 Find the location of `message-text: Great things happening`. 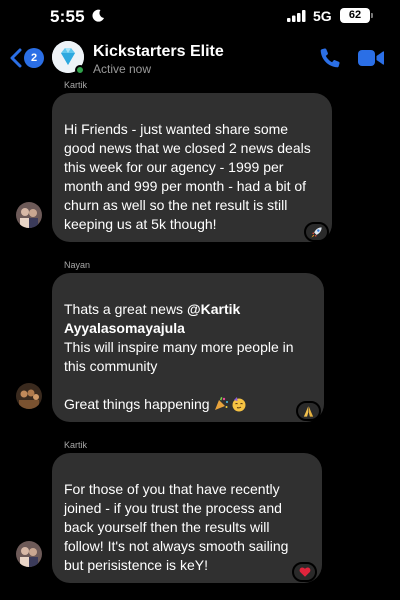

message-text: Great things happening is located at coordinates (139, 404).